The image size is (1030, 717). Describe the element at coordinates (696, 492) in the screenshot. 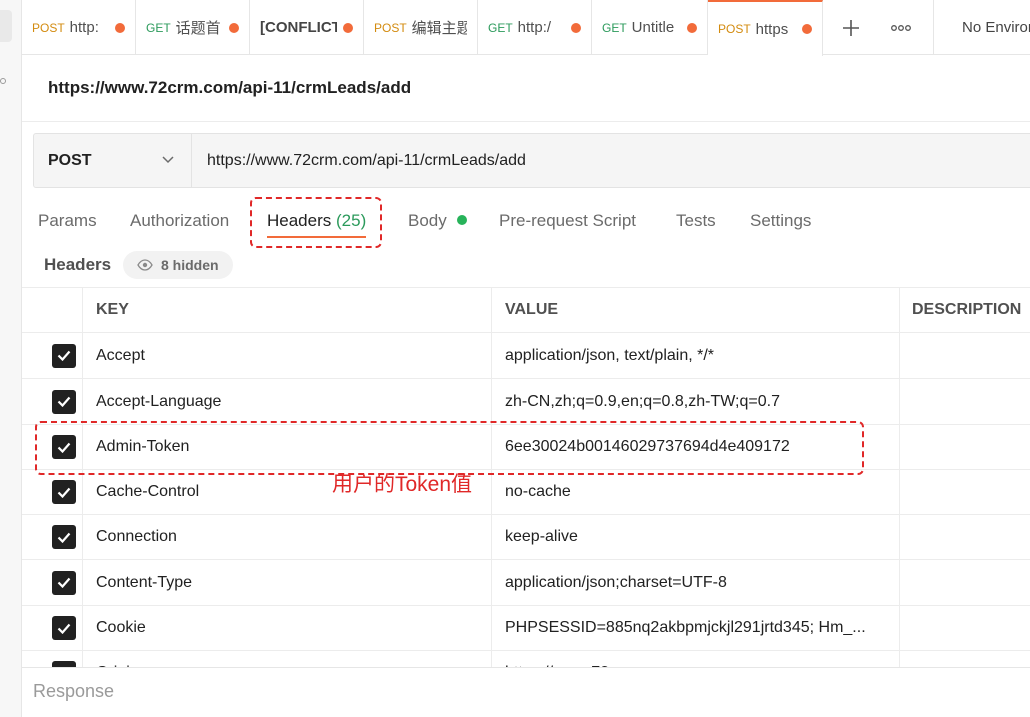

I see `header-value: no-cache` at that location.